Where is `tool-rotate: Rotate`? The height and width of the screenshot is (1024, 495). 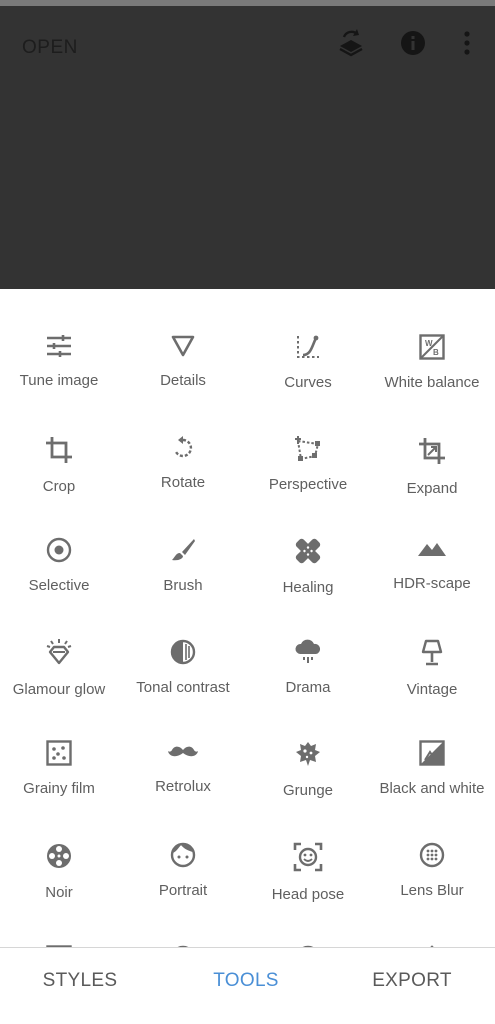 tool-rotate: Rotate is located at coordinates (183, 441).